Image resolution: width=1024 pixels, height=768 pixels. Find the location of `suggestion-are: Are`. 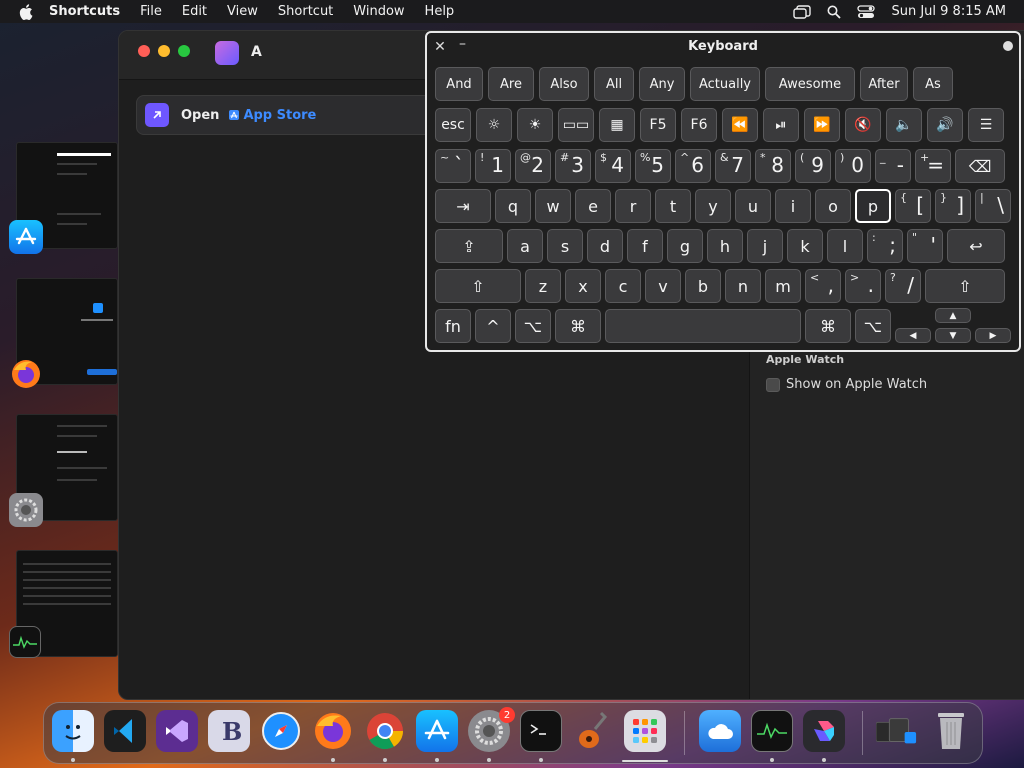

suggestion-are: Are is located at coordinates (511, 84).